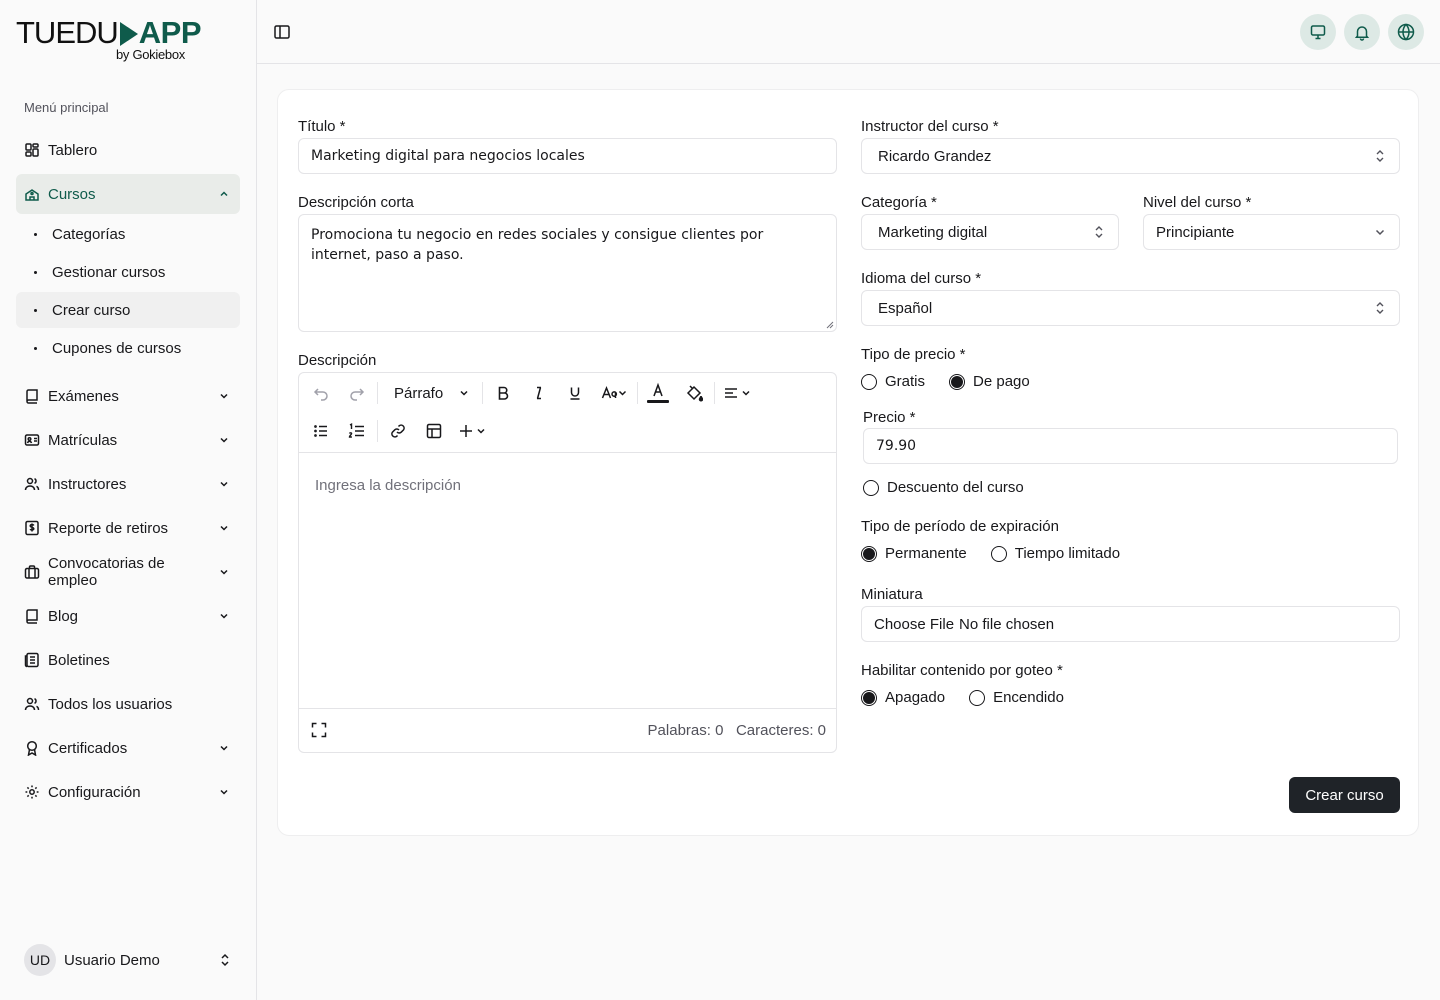 This screenshot has height=1000, width=1440. I want to click on editor-toolbar-row-1: Párrafo, so click(532, 393).